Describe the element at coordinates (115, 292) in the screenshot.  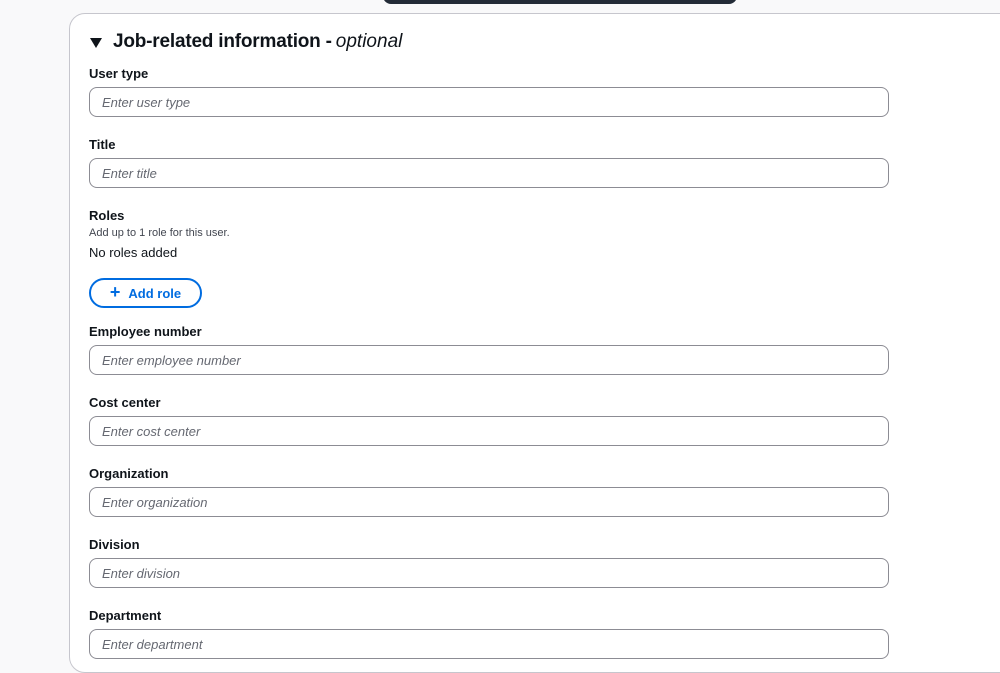
I see `plus-icon: +` at that location.